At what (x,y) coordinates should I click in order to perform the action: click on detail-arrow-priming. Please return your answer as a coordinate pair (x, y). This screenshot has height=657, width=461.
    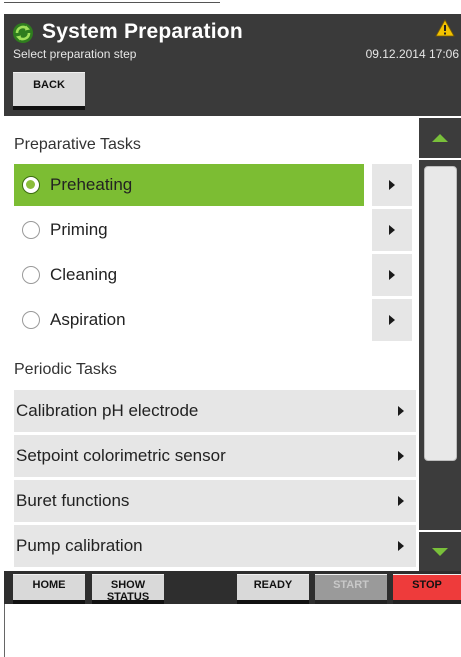
    Looking at the image, I should click on (392, 230).